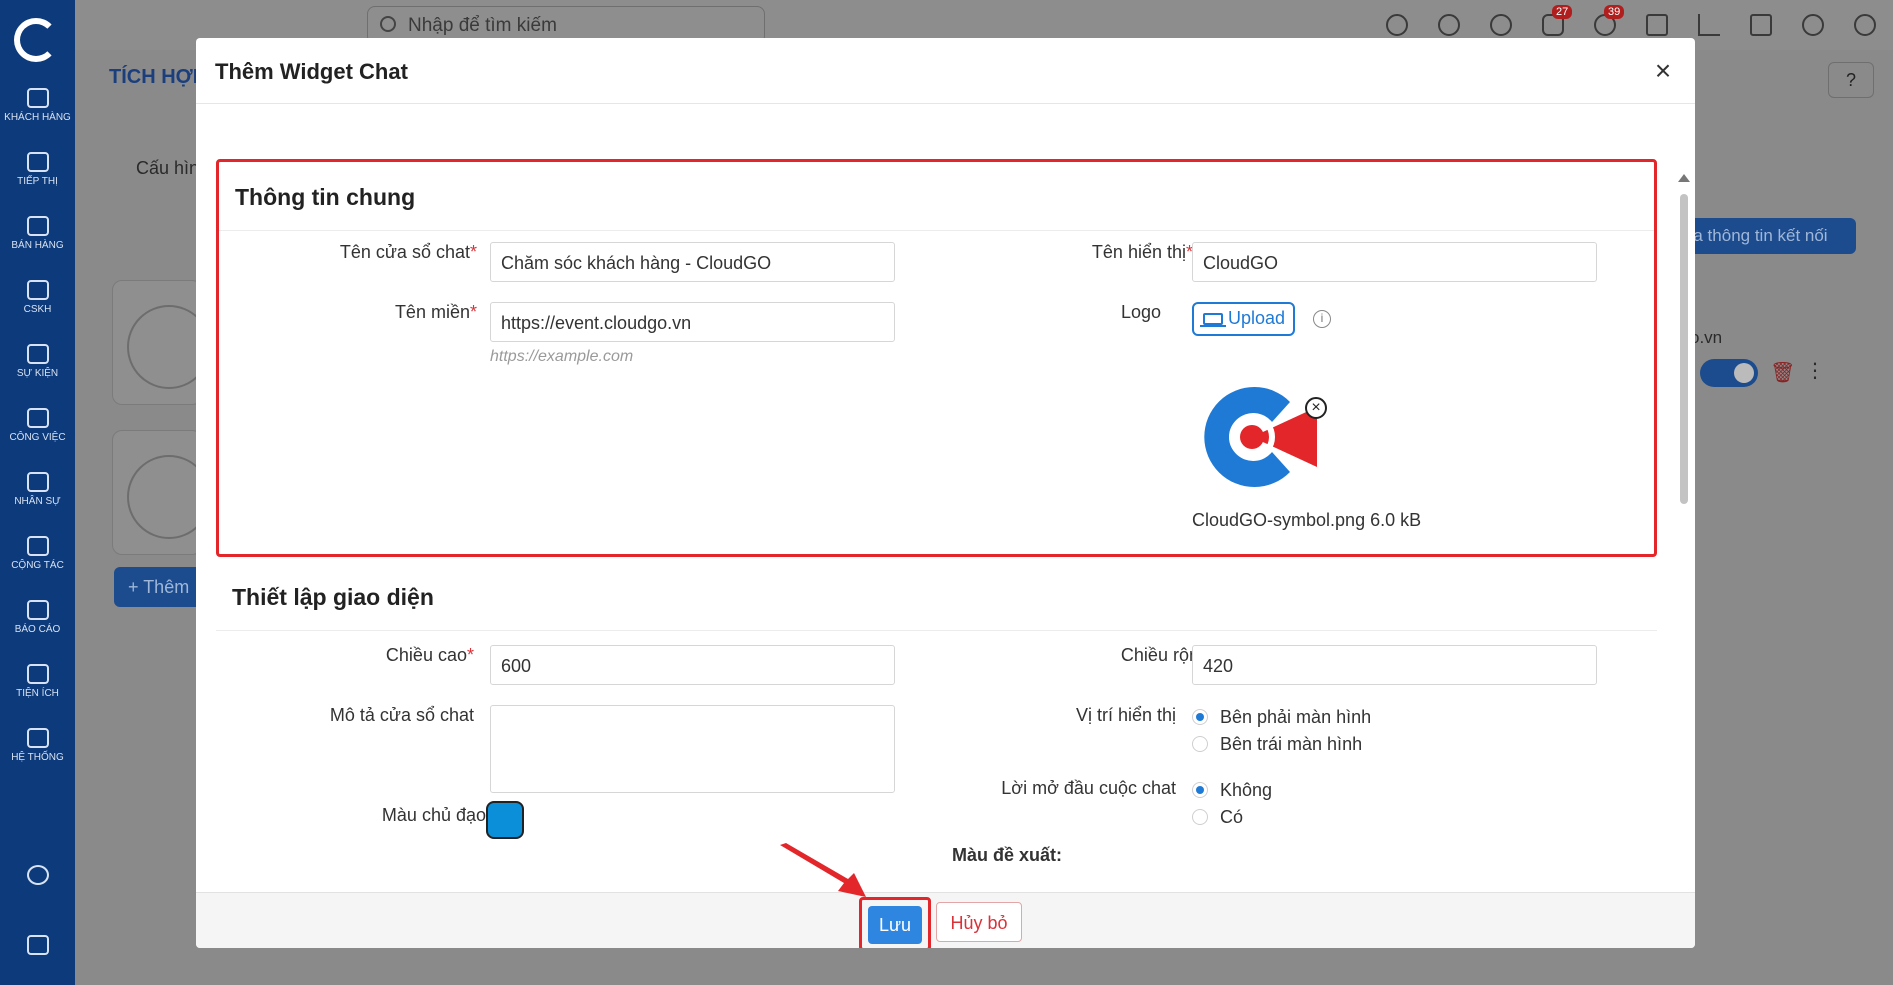  I want to click on position-right-radio: Bên phải màn hình, so click(1281, 717).